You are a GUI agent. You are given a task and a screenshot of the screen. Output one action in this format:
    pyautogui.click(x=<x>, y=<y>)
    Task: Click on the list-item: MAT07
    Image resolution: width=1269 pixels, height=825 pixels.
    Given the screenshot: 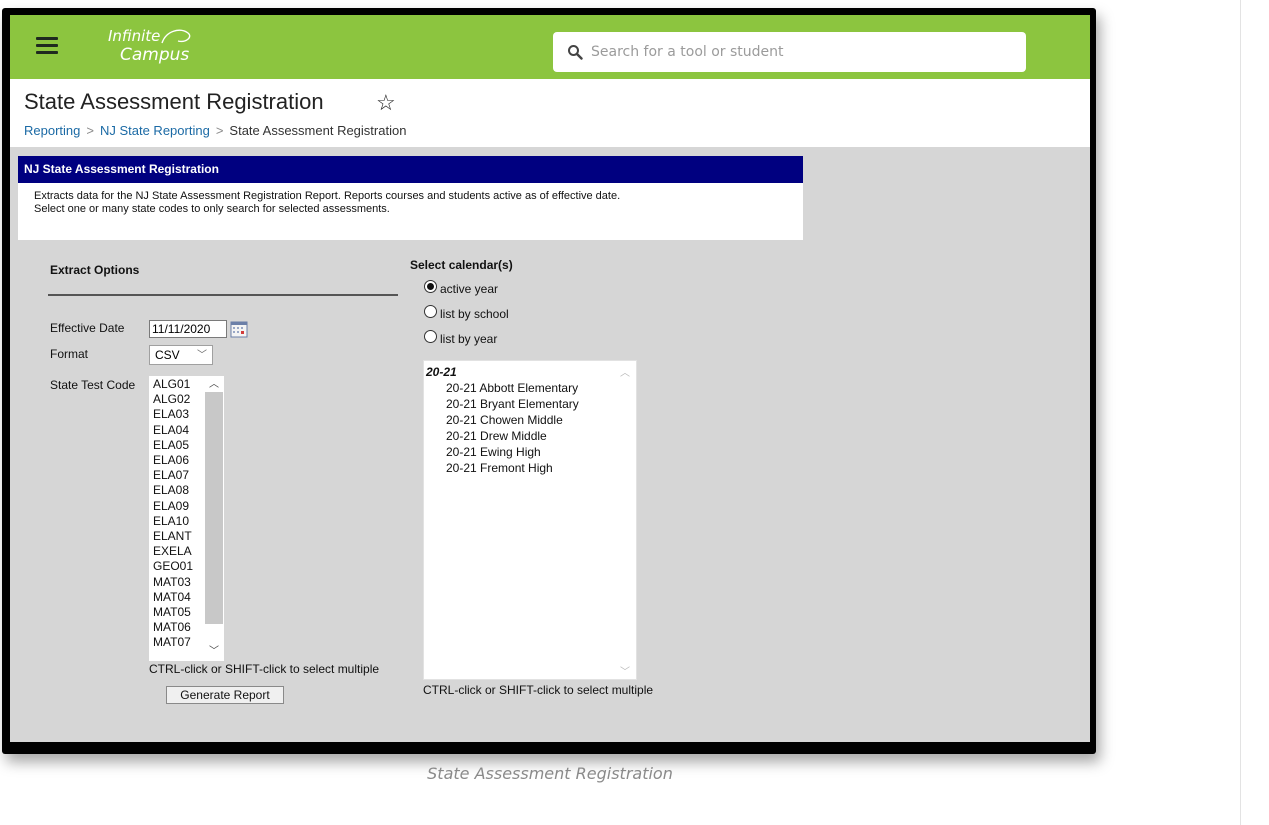 What is the action you would take?
    pyautogui.click(x=173, y=642)
    